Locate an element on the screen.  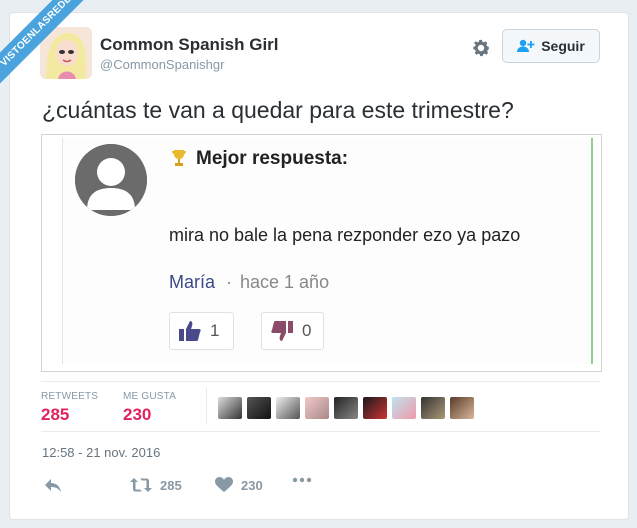
stats-divider is located at coordinates (206, 406).